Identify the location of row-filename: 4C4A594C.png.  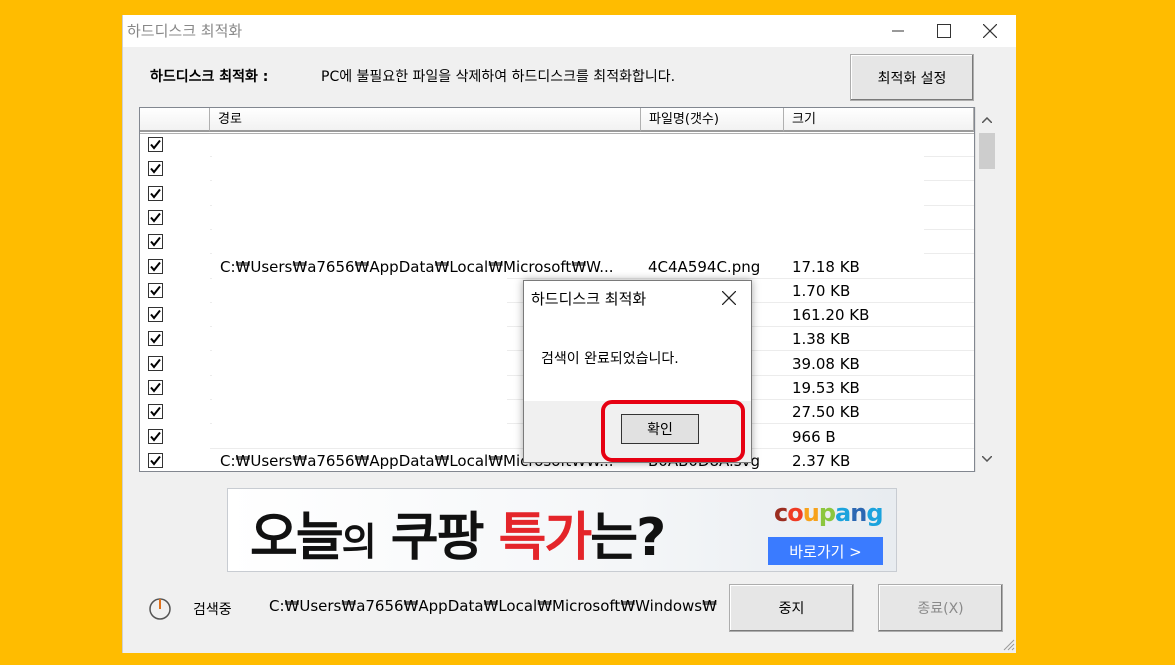
(704, 266).